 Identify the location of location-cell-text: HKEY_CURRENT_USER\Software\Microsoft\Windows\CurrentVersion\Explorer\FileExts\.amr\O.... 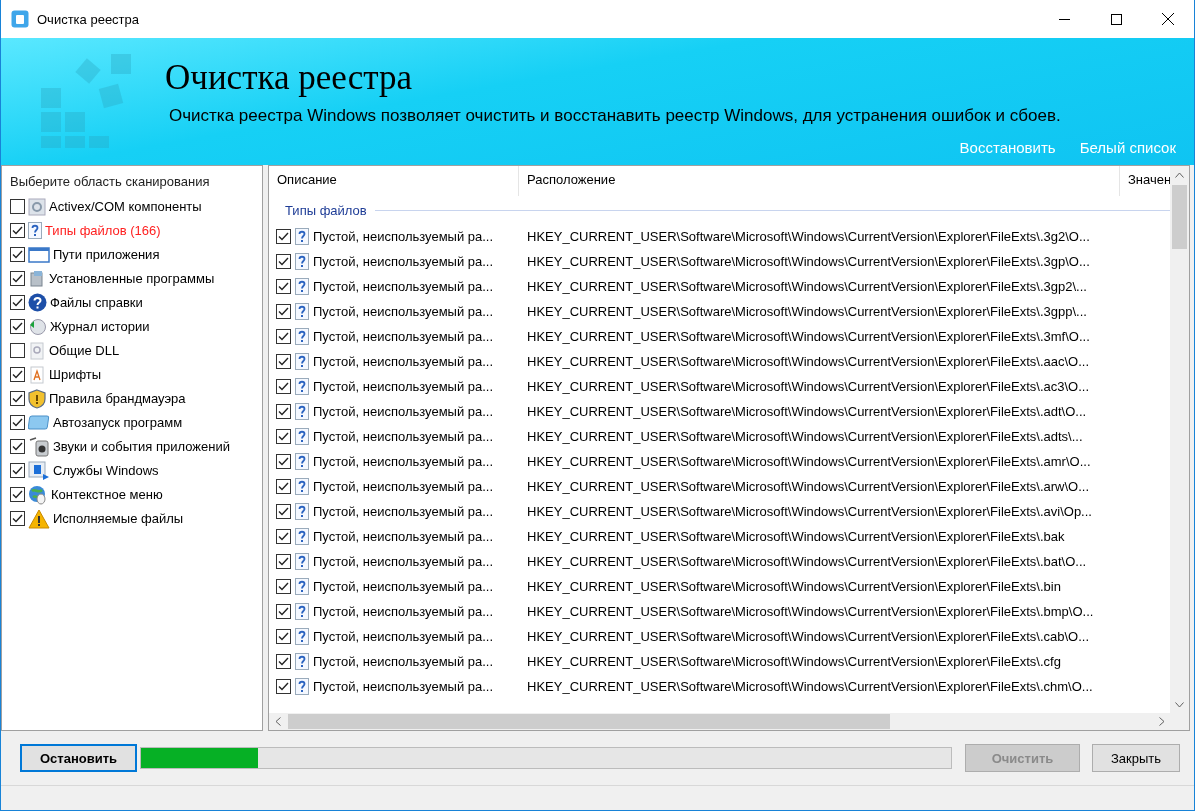
(809, 461).